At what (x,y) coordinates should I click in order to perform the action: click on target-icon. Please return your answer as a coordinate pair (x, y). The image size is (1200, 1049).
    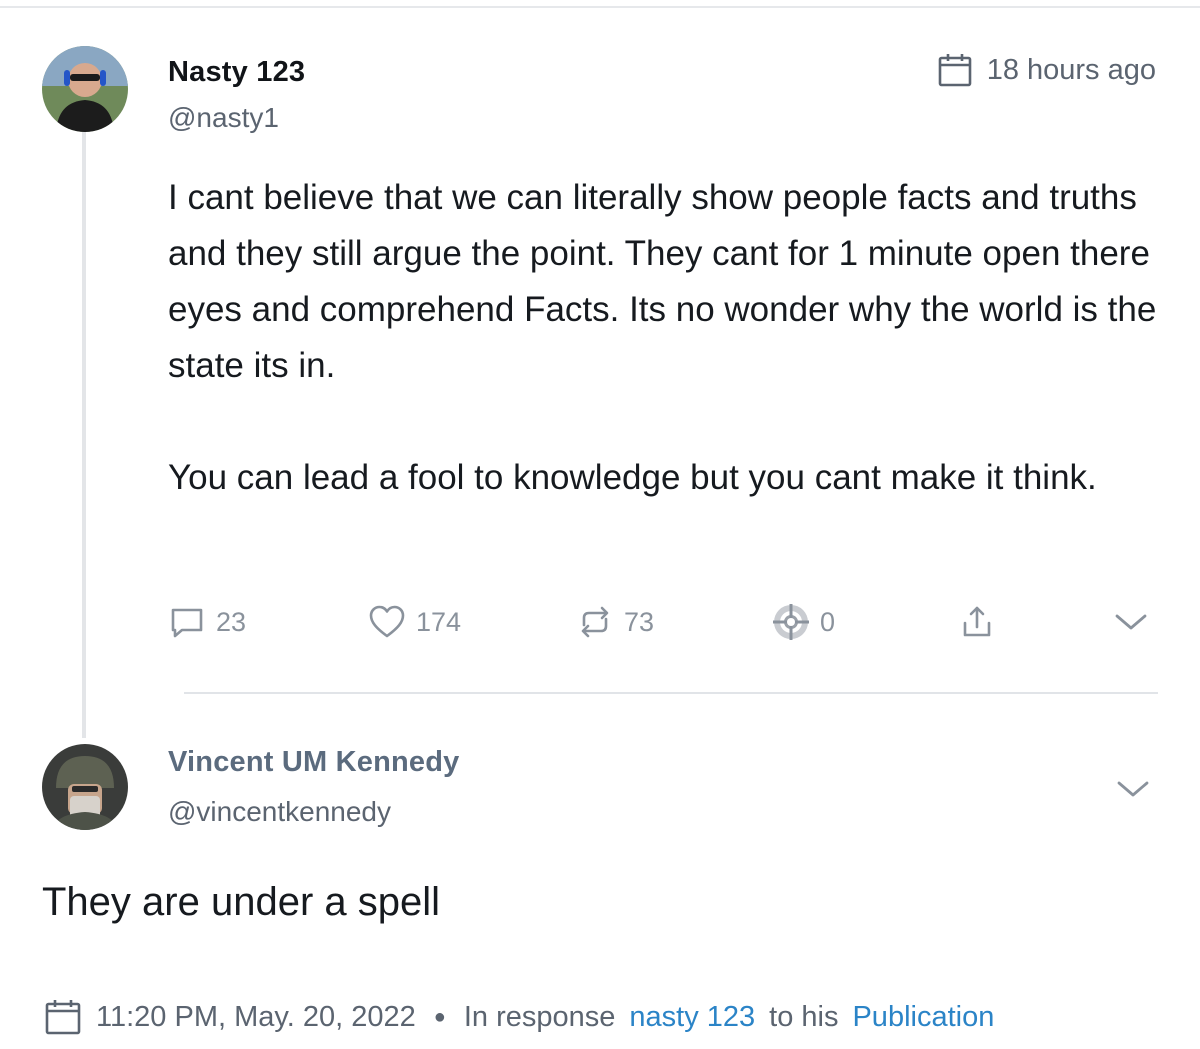
    Looking at the image, I should click on (791, 622).